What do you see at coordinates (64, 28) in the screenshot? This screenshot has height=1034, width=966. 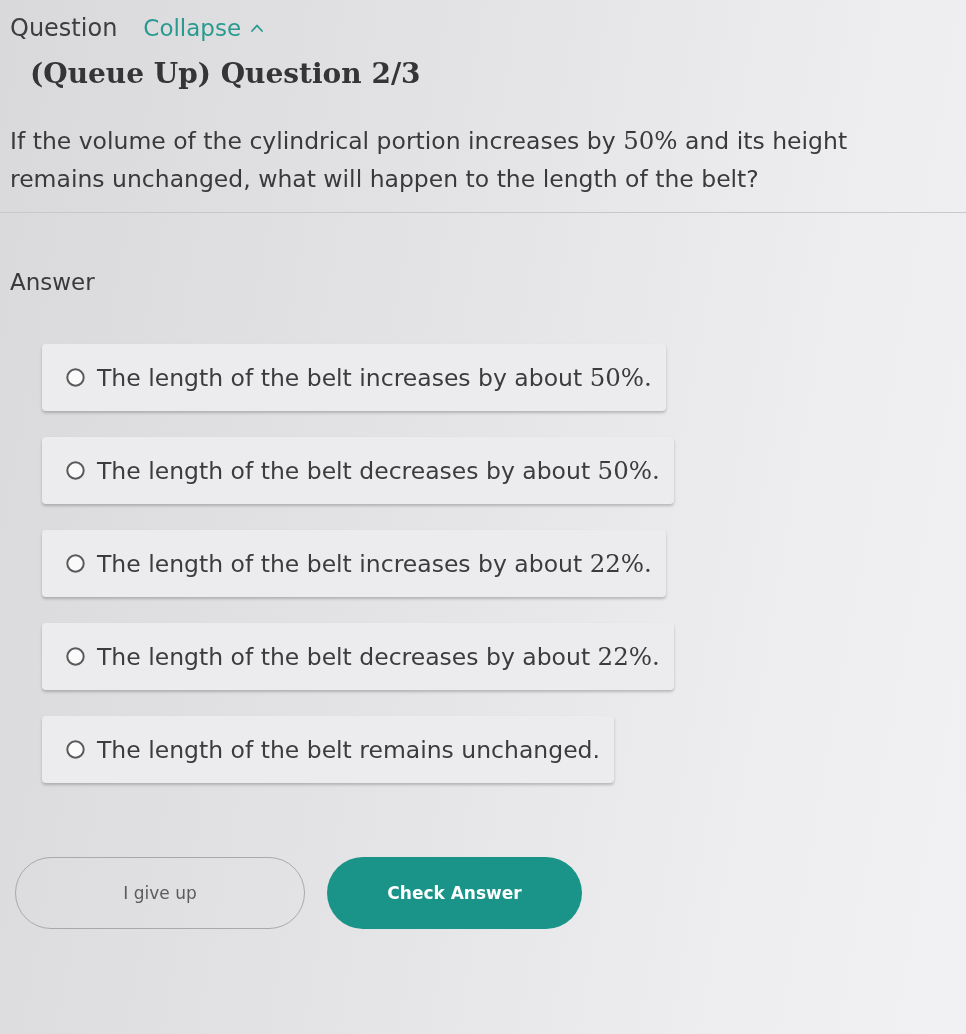 I see `section-title: Question` at bounding box center [64, 28].